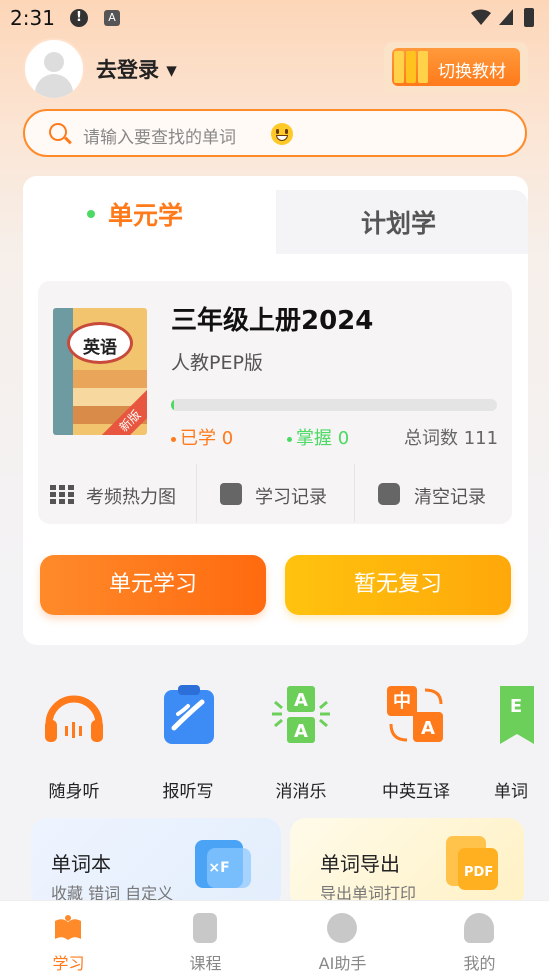 This screenshot has height=978, width=549. I want to click on user-icon, so click(479, 928).